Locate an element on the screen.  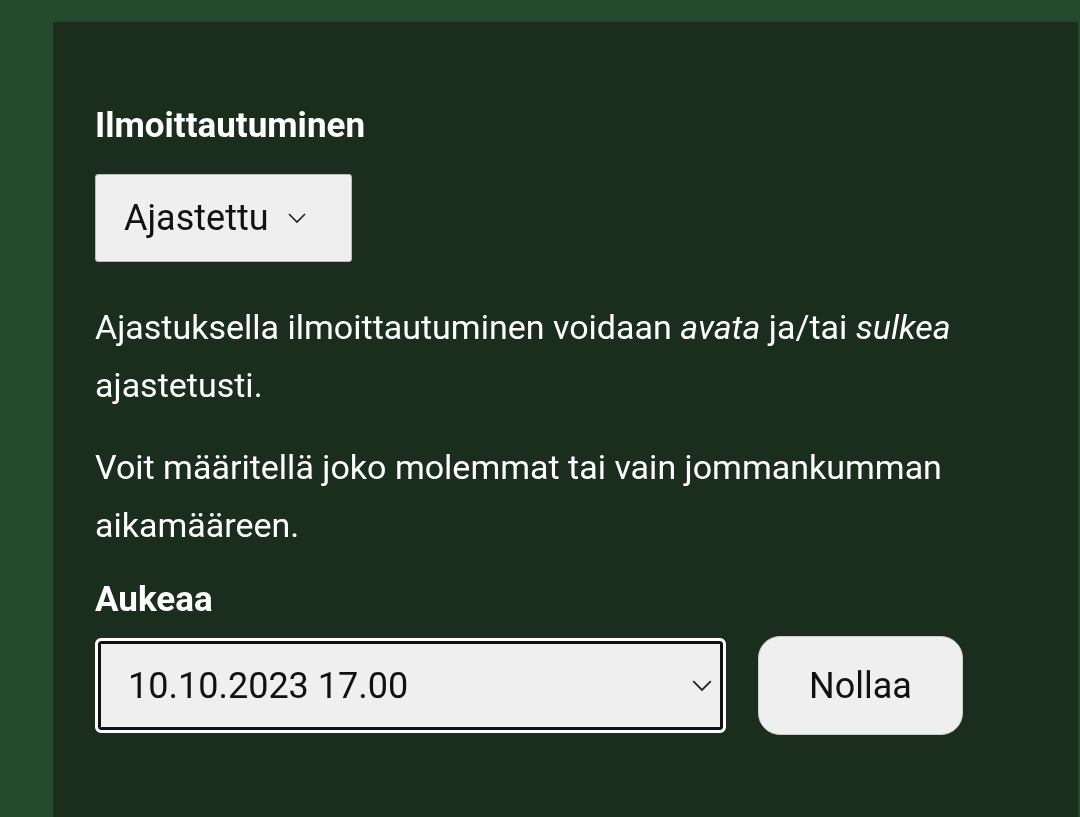
reset-button: Nollaa is located at coordinates (860, 685).